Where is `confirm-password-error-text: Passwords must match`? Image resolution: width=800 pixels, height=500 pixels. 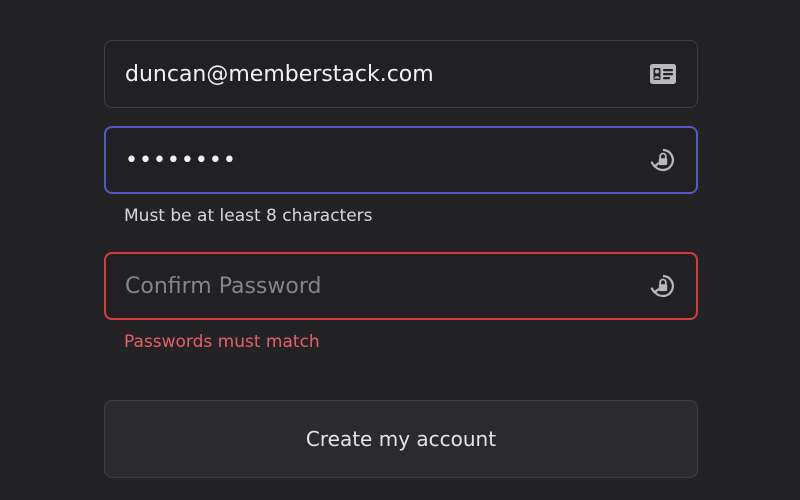 confirm-password-error-text: Passwords must match is located at coordinates (222, 342).